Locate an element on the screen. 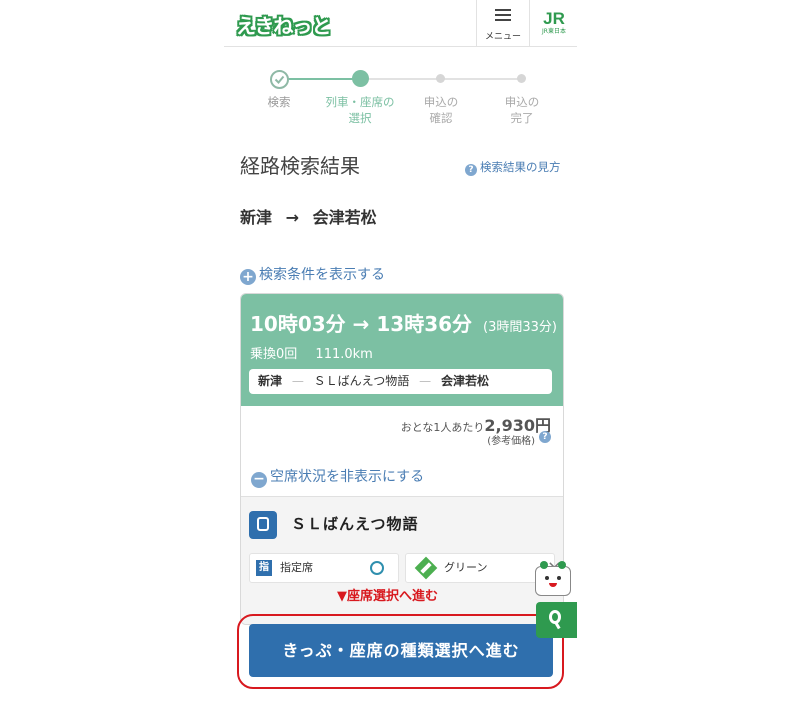 The height and width of the screenshot is (703, 800). segment-from: 新津 is located at coordinates (270, 381).